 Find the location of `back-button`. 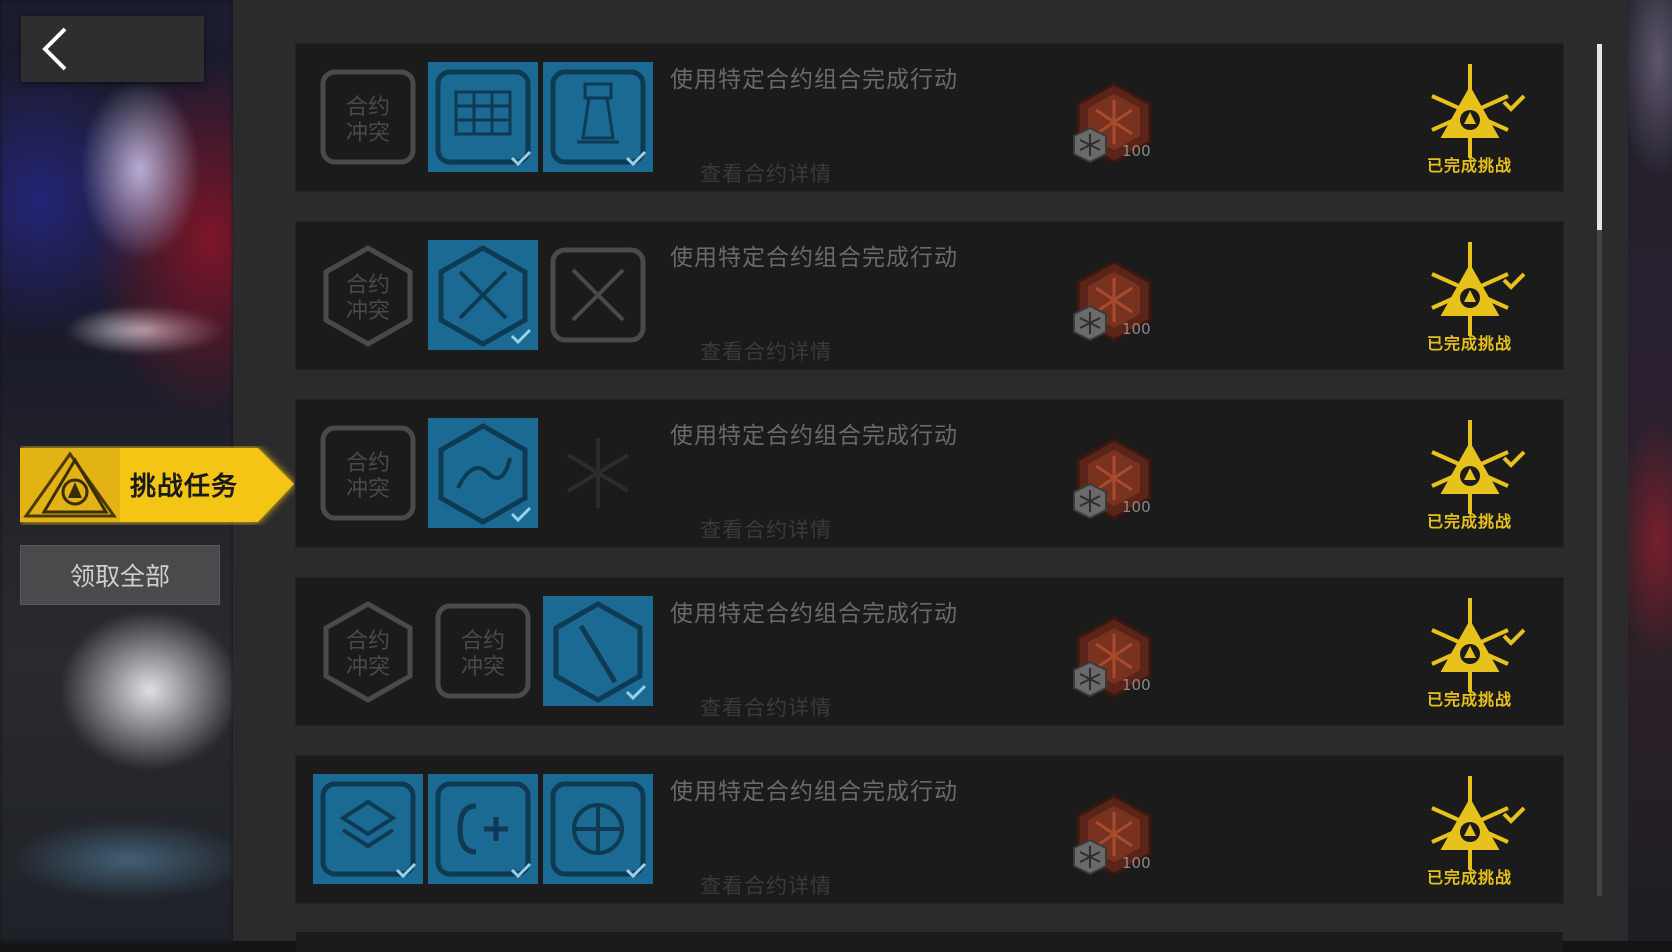

back-button is located at coordinates (112, 49).